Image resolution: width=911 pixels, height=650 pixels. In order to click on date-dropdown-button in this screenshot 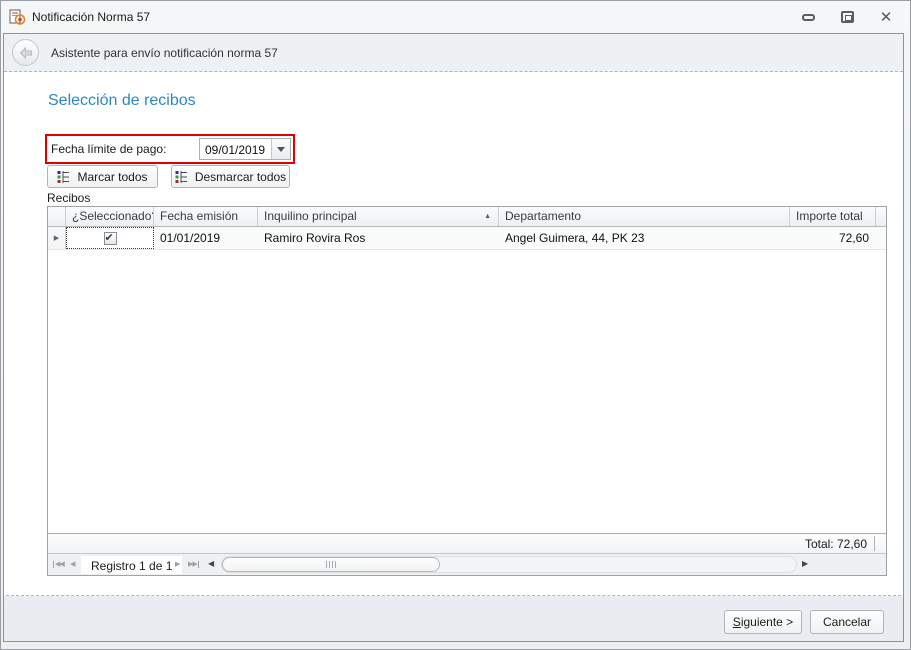, I will do `click(280, 149)`.